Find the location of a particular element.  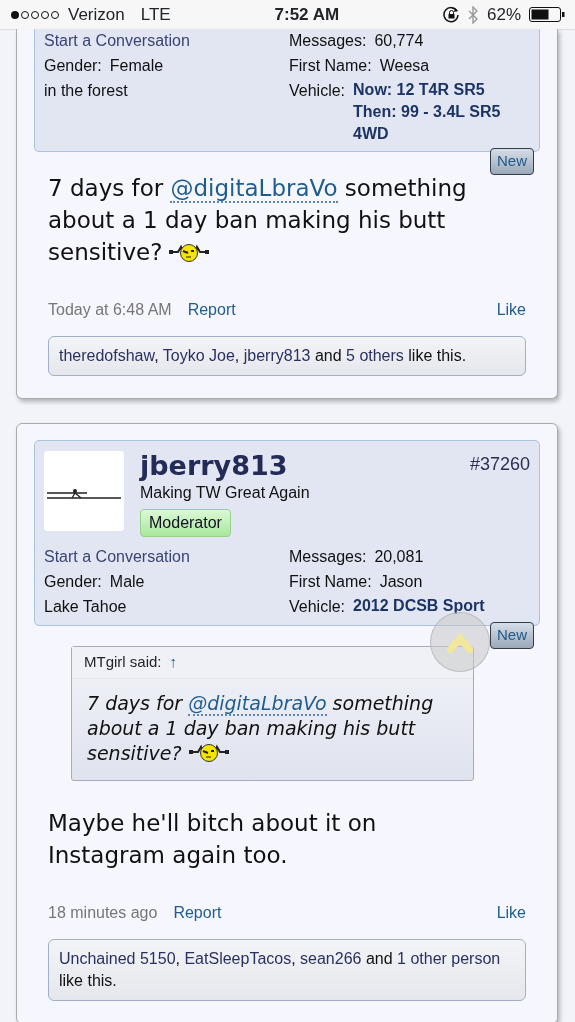

message-text: Maybe he'll bitch about it on Instagram again too. is located at coordinates (213, 839).